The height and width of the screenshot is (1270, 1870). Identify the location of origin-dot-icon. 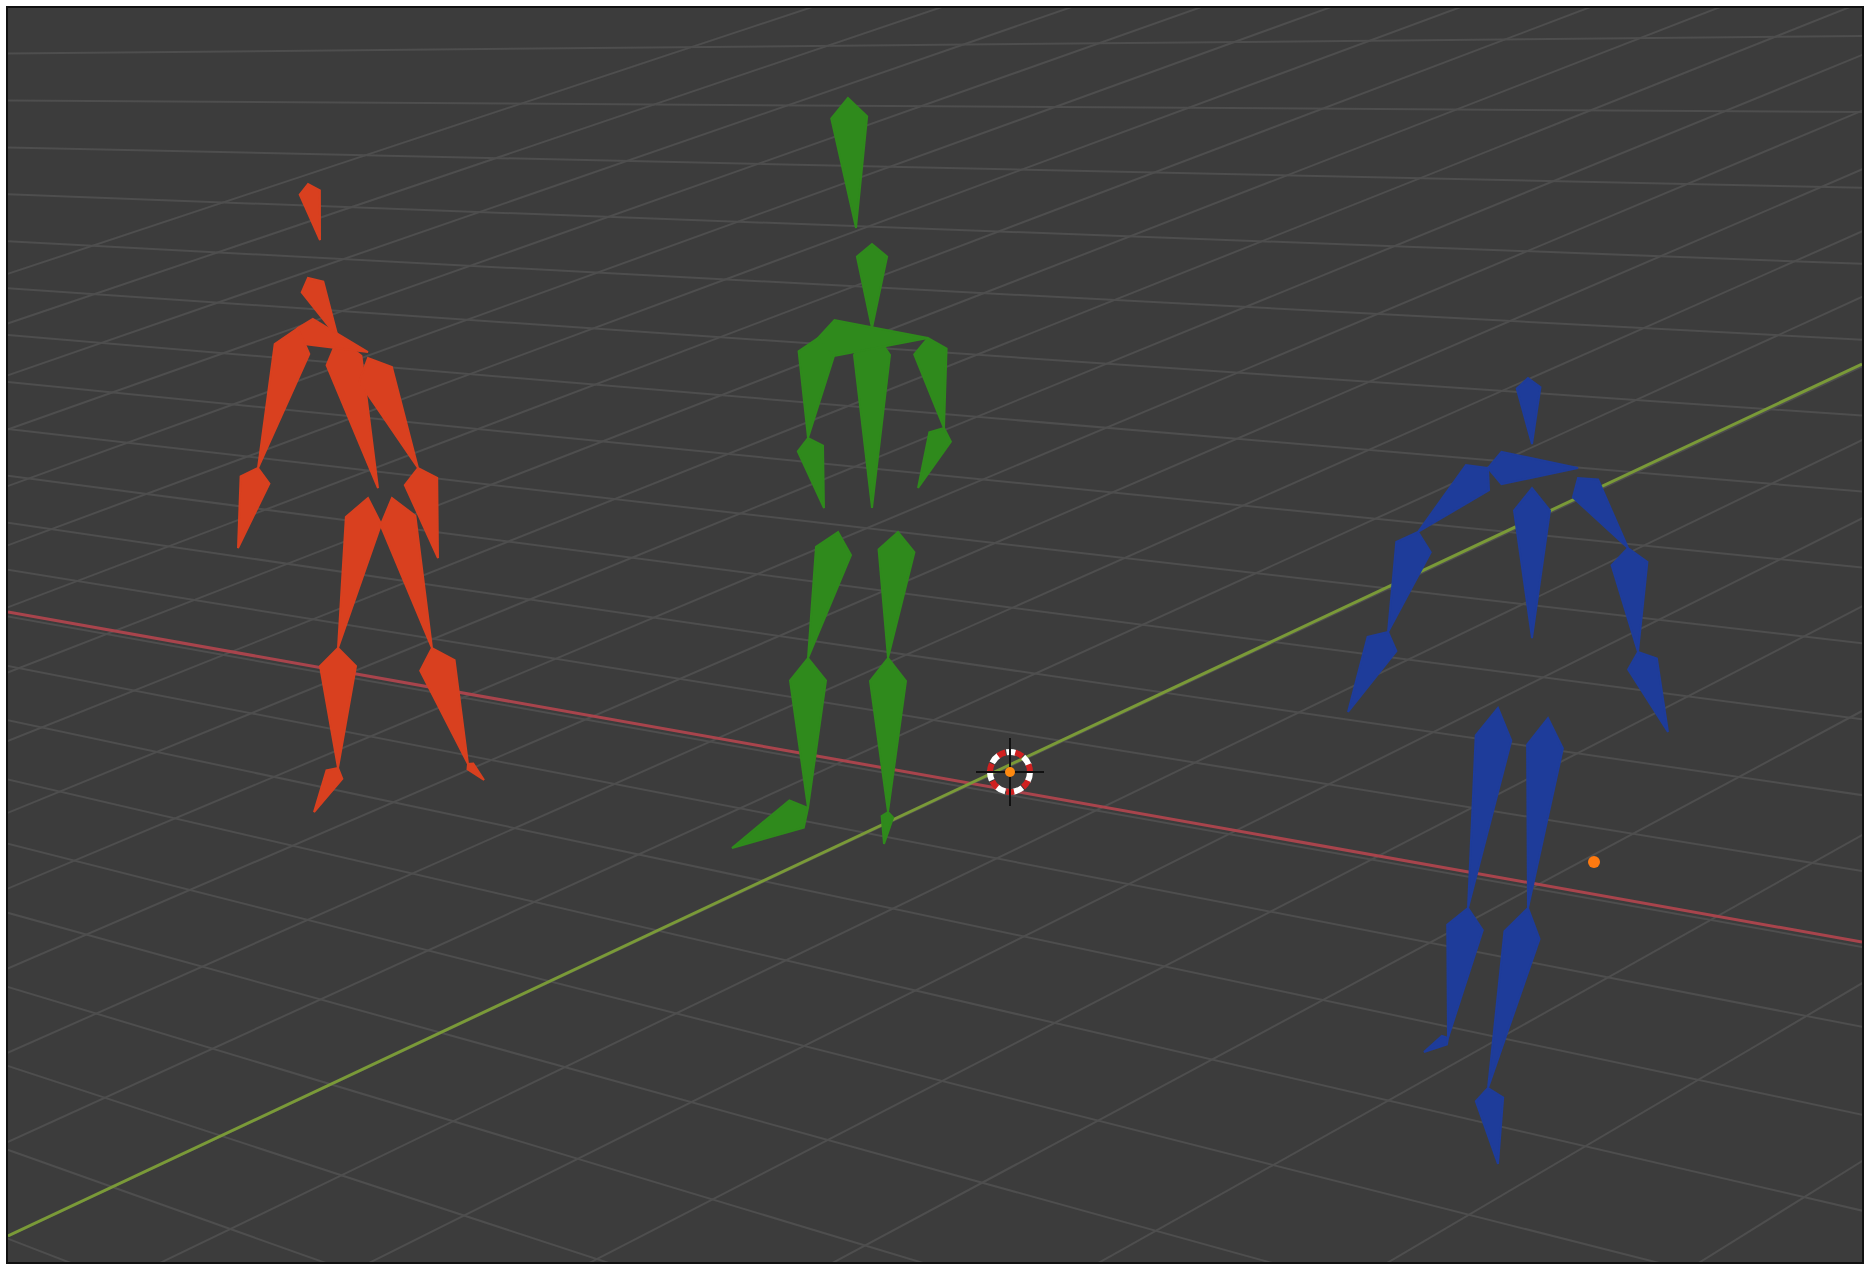
(1594, 862).